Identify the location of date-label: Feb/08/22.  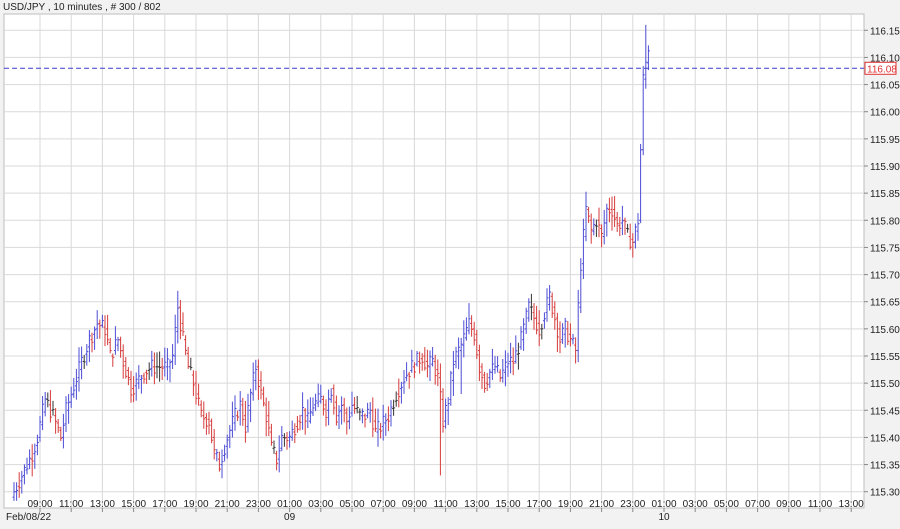
(28, 517).